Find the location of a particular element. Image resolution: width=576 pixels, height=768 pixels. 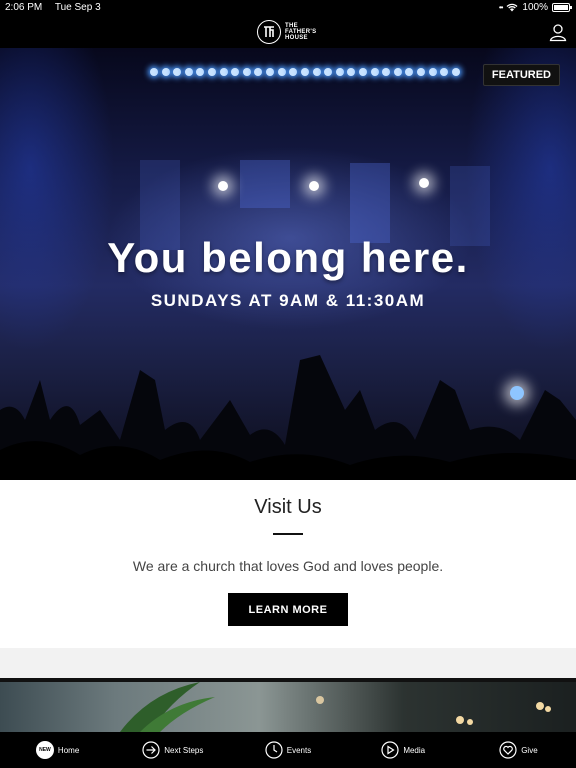

title-divider is located at coordinates (288, 534).